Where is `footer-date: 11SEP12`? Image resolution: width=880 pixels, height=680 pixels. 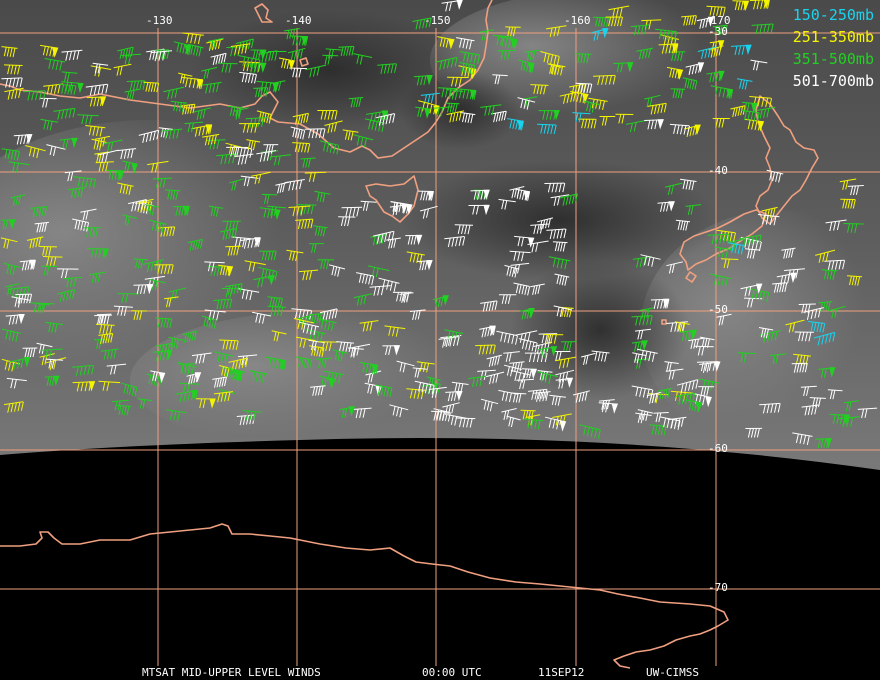 footer-date: 11SEP12 is located at coordinates (561, 672).